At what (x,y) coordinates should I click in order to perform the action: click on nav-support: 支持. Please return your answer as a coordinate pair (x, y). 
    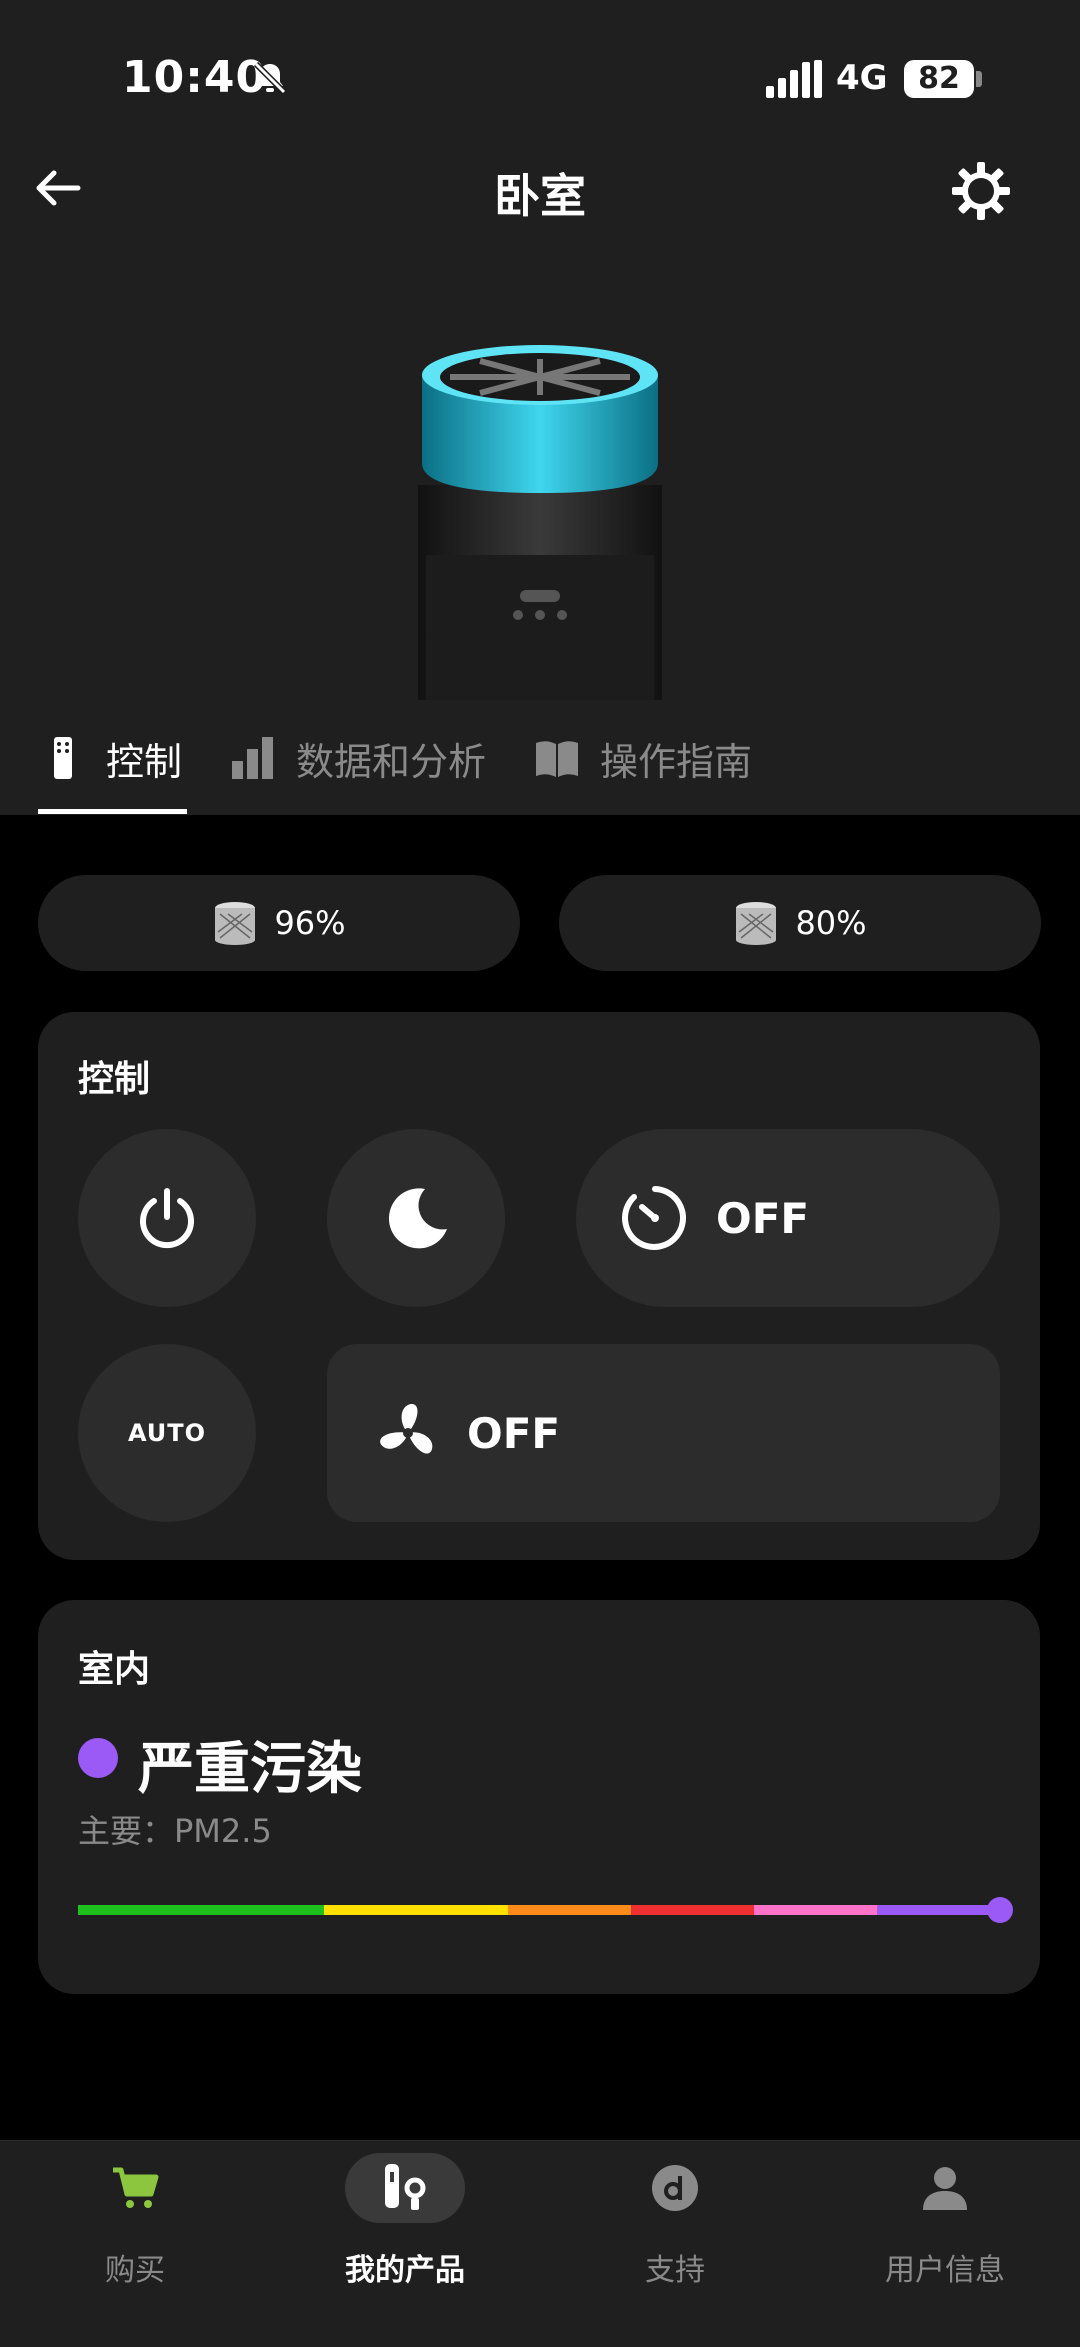
    Looking at the image, I should click on (675, 2244).